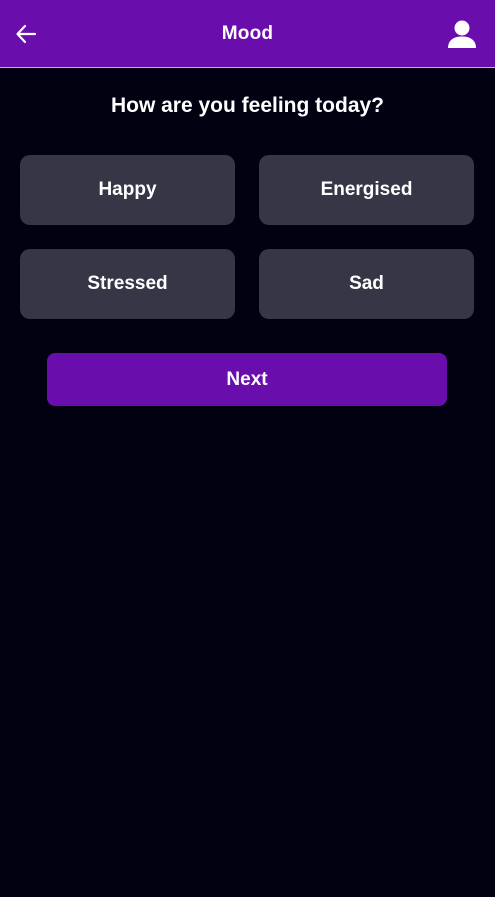 The image size is (495, 897). I want to click on app-header: Mood, so click(247, 34).